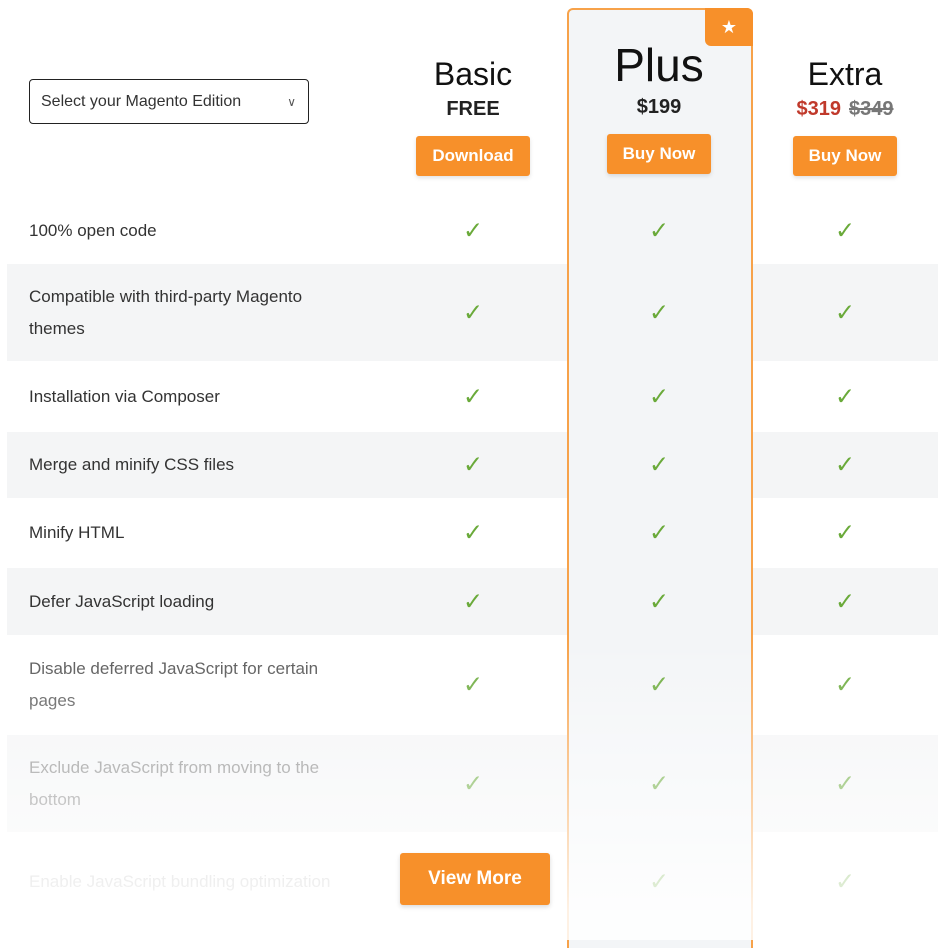  What do you see at coordinates (180, 881) in the screenshot?
I see `feature-label: Enable JavaScript bundling optimization` at bounding box center [180, 881].